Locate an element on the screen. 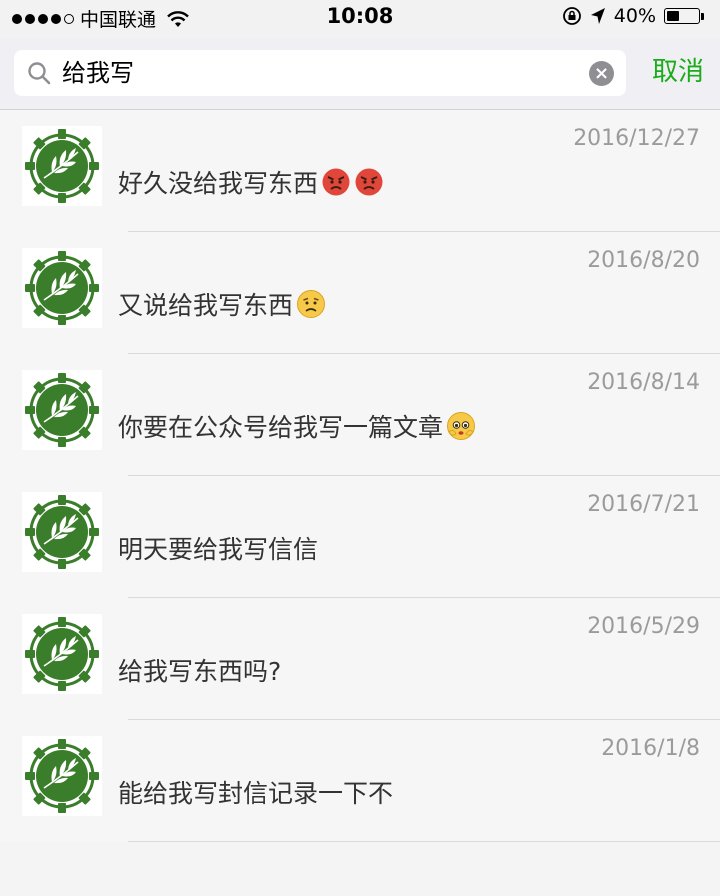  message-date: 2016/7/21 is located at coordinates (643, 504).